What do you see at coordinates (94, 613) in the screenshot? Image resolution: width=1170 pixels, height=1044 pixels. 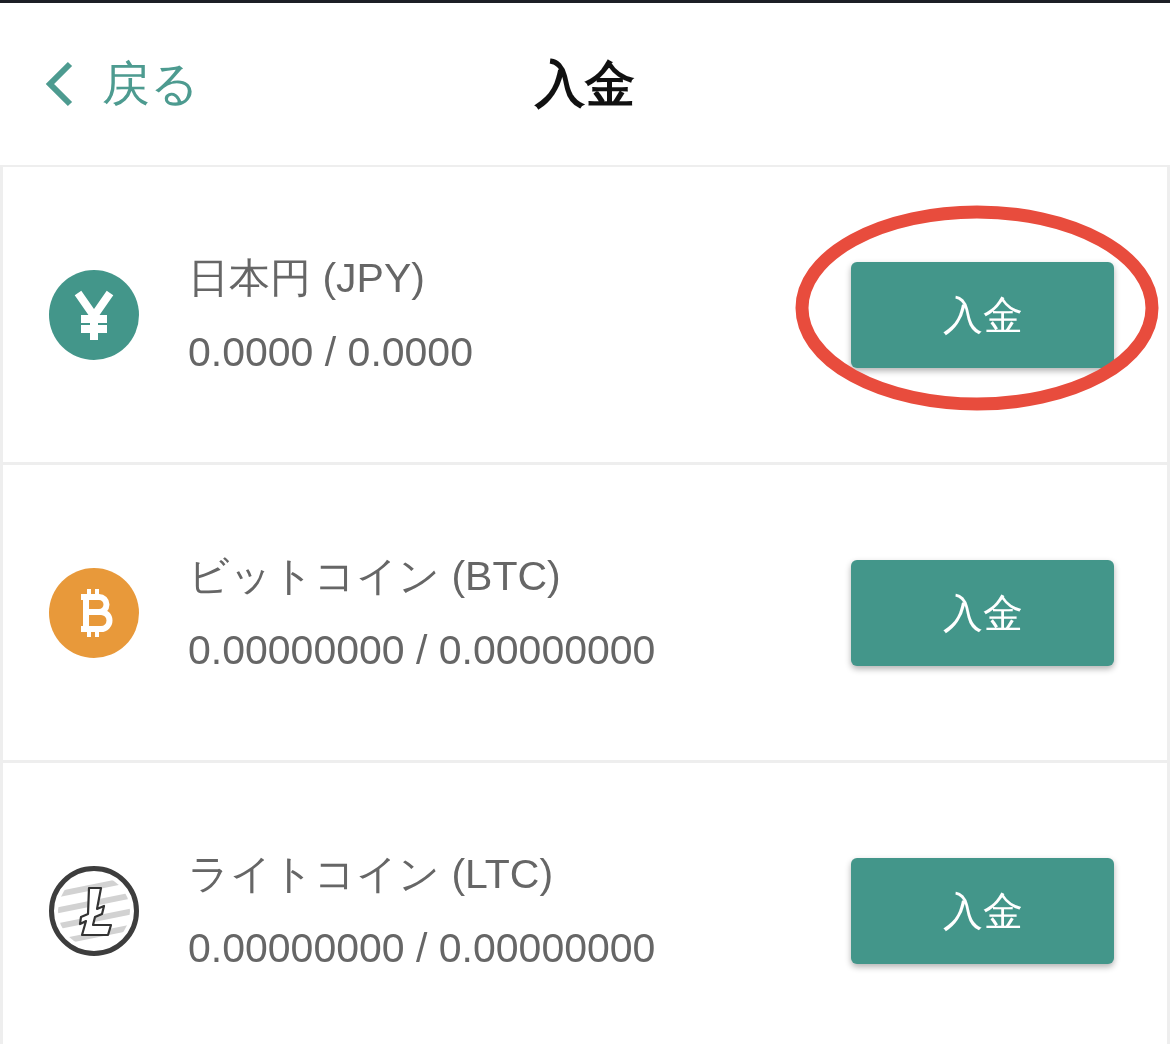 I see `bitcoin-icon` at bounding box center [94, 613].